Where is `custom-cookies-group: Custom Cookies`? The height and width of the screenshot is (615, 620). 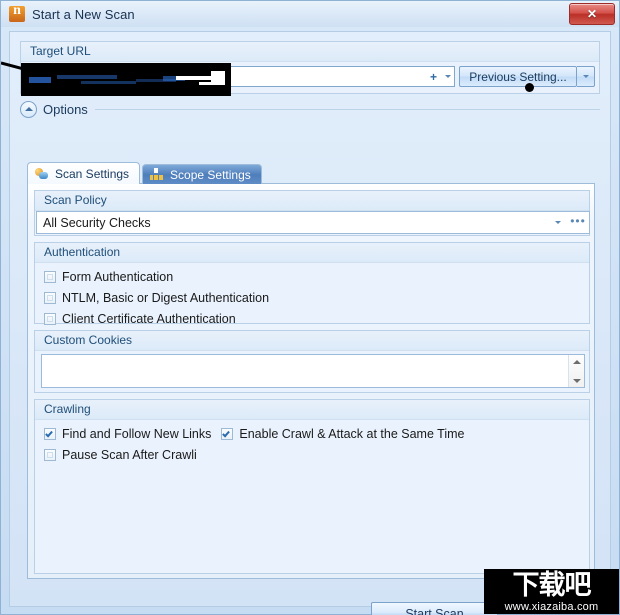
custom-cookies-group: Custom Cookies is located at coordinates (312, 361).